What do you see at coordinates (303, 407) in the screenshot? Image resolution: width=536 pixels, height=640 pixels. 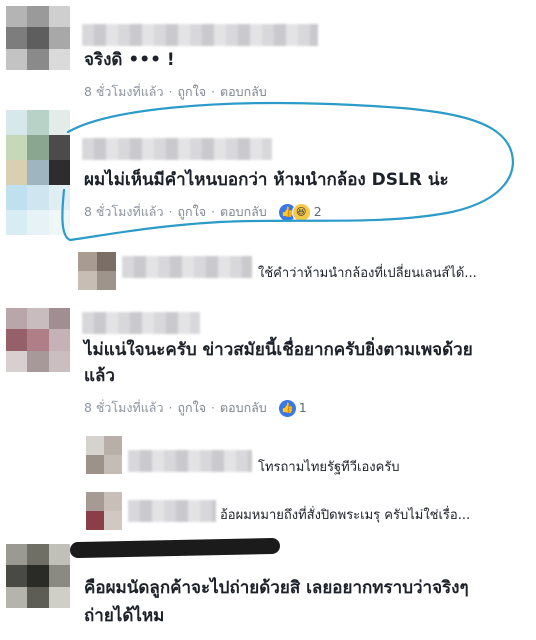 I see `reaction-count: 1` at bounding box center [303, 407].